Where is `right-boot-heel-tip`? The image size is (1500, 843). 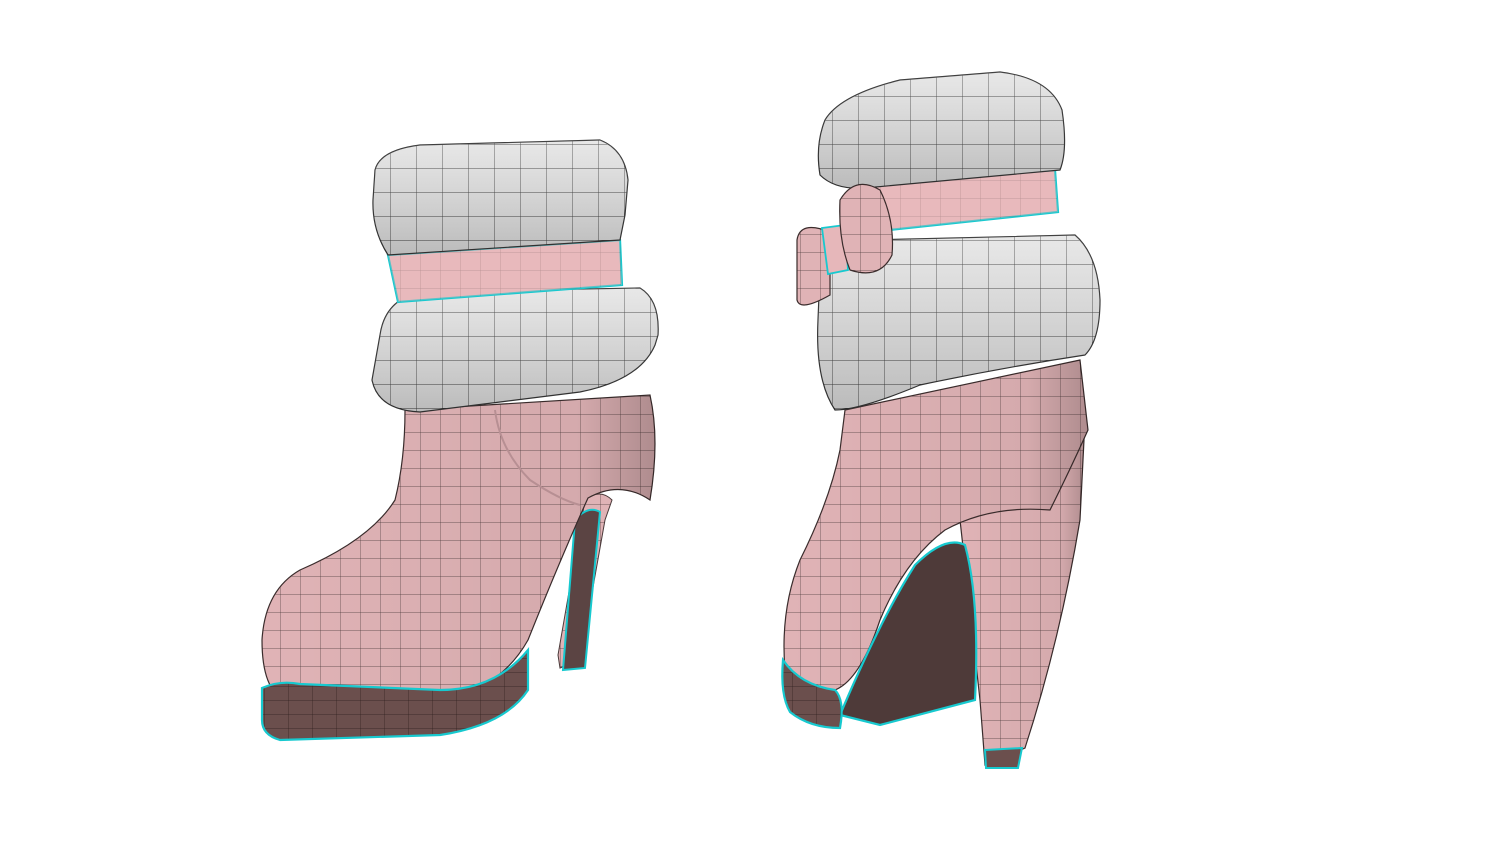
right-boot-heel-tip is located at coordinates (1003, 757).